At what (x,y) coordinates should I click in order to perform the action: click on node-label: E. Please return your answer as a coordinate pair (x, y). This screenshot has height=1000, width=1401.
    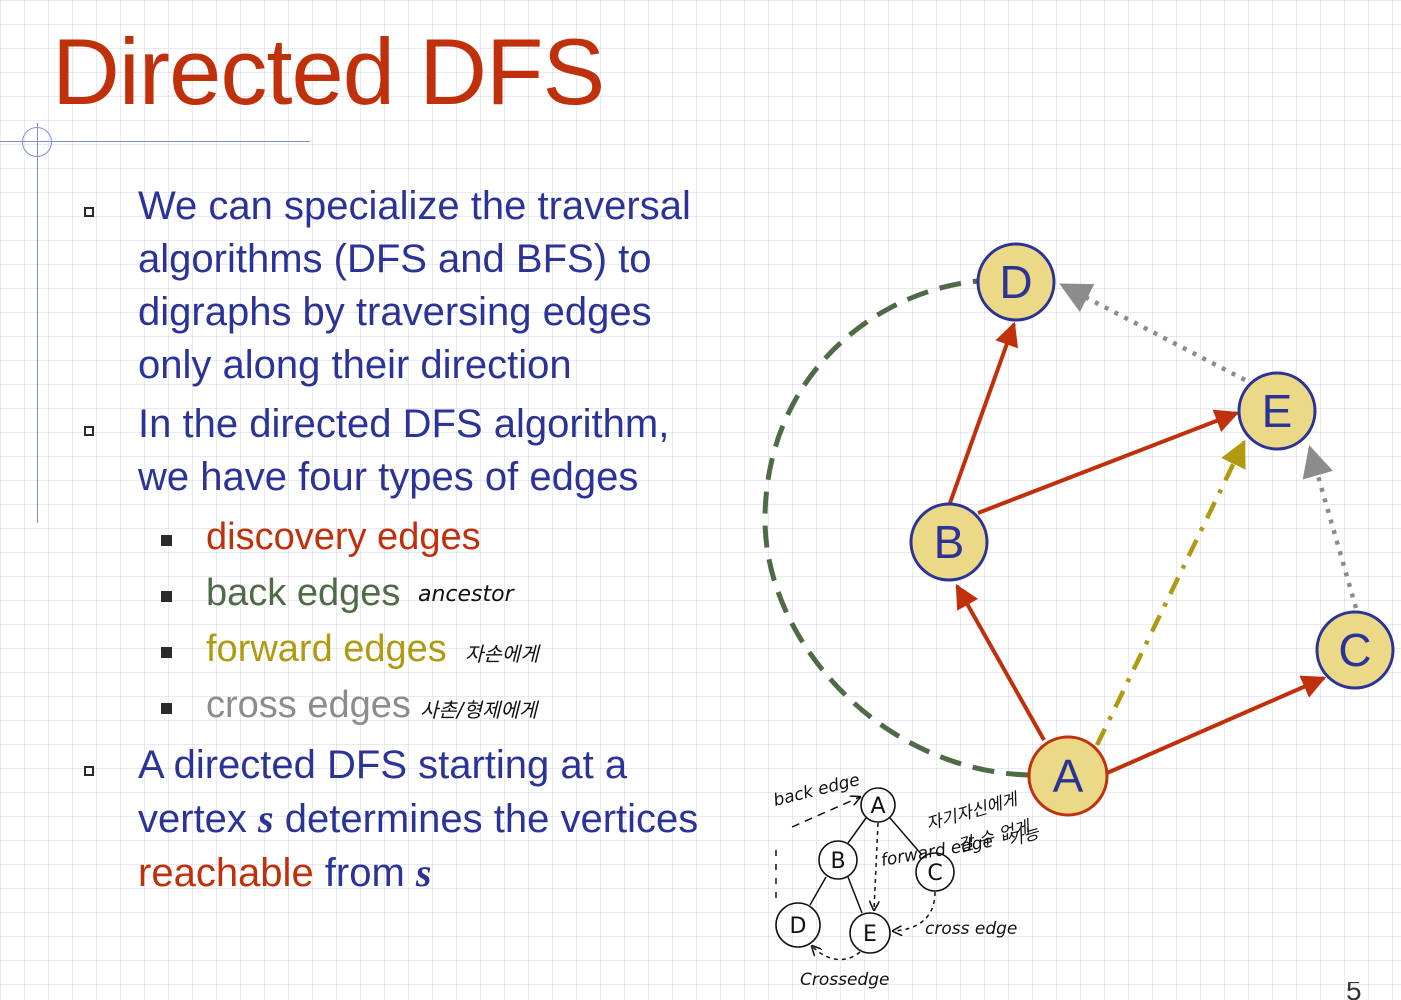
    Looking at the image, I should click on (1277, 411).